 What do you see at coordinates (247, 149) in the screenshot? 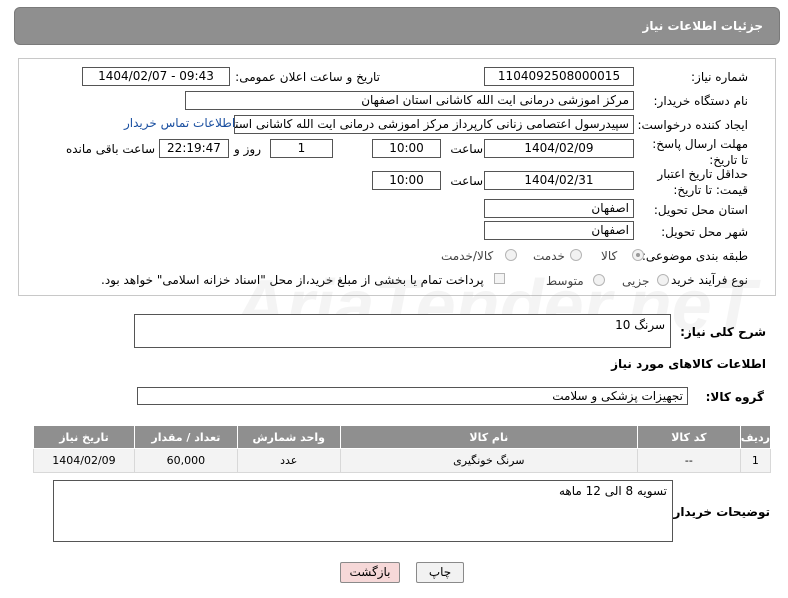
I see `days-label: روز و` at bounding box center [247, 149].